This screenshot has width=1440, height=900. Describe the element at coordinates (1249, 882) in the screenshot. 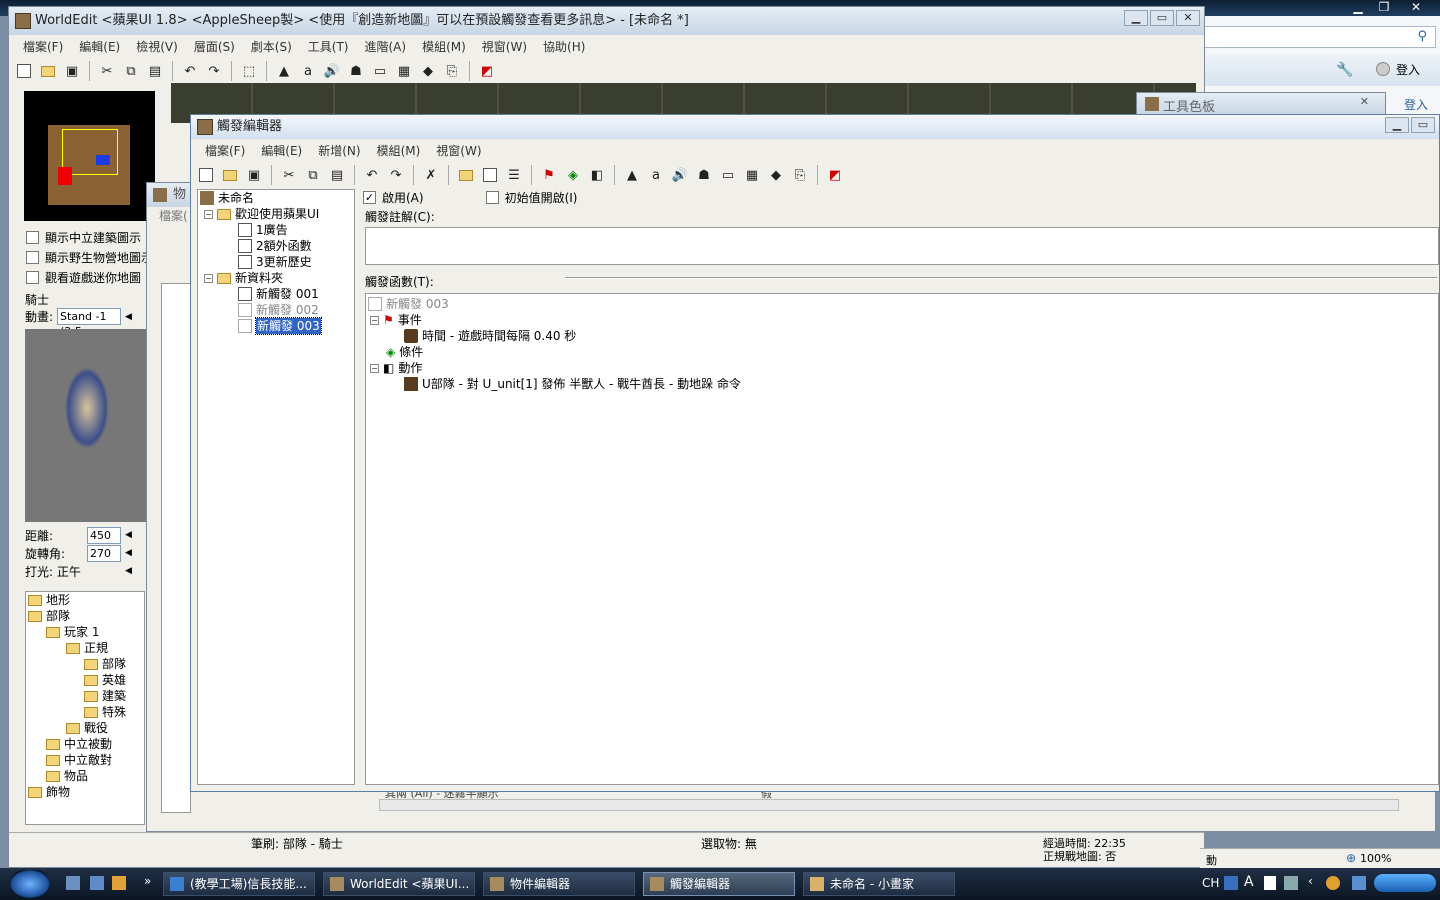

I see `font-size-icon: A` at that location.